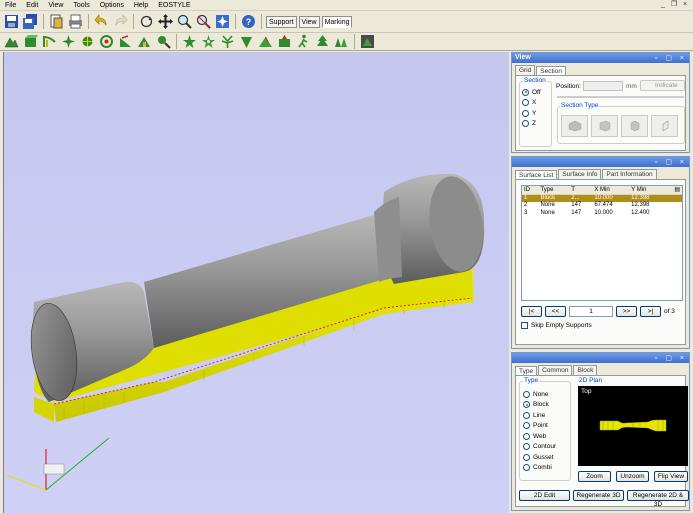 The width and height of the screenshot is (693, 513). I want to click on support-combi-icon, so click(144, 41).